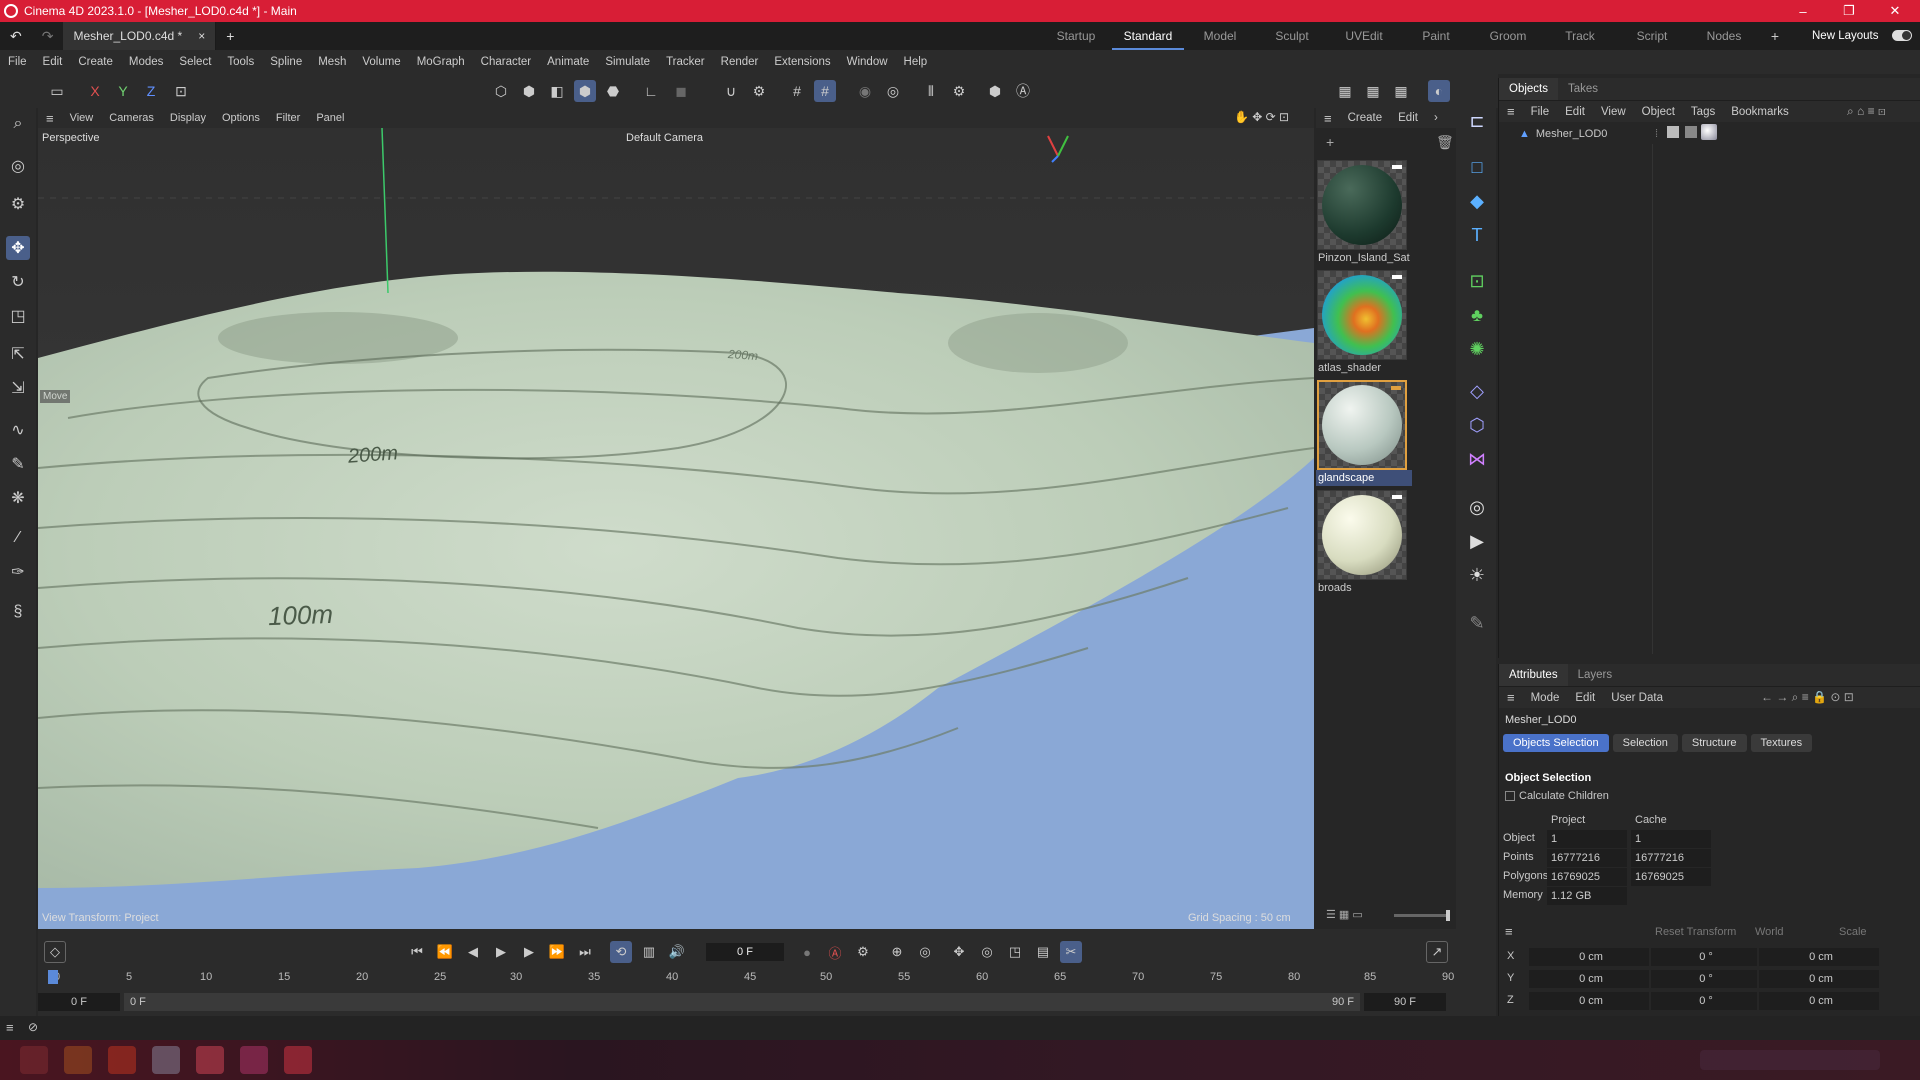 The width and height of the screenshot is (1920, 1080). Describe the element at coordinates (1853, 932) in the screenshot. I see `scale-mode-select: Scale` at that location.